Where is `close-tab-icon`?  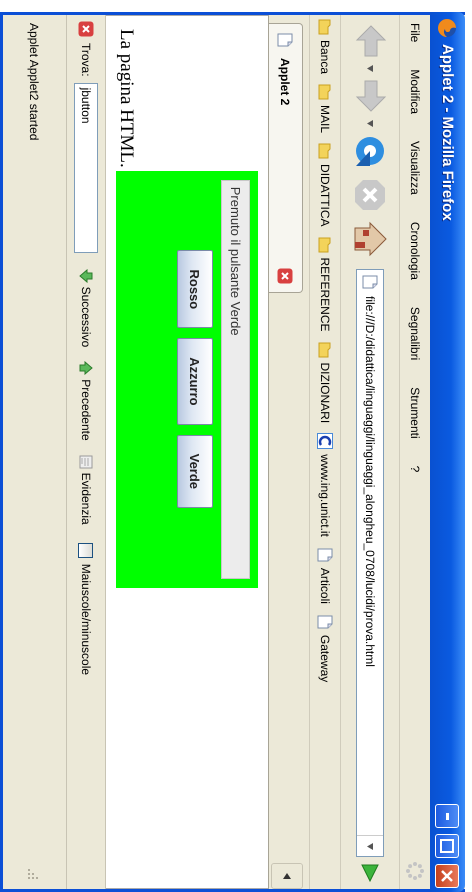
close-tab-icon is located at coordinates (286, 276).